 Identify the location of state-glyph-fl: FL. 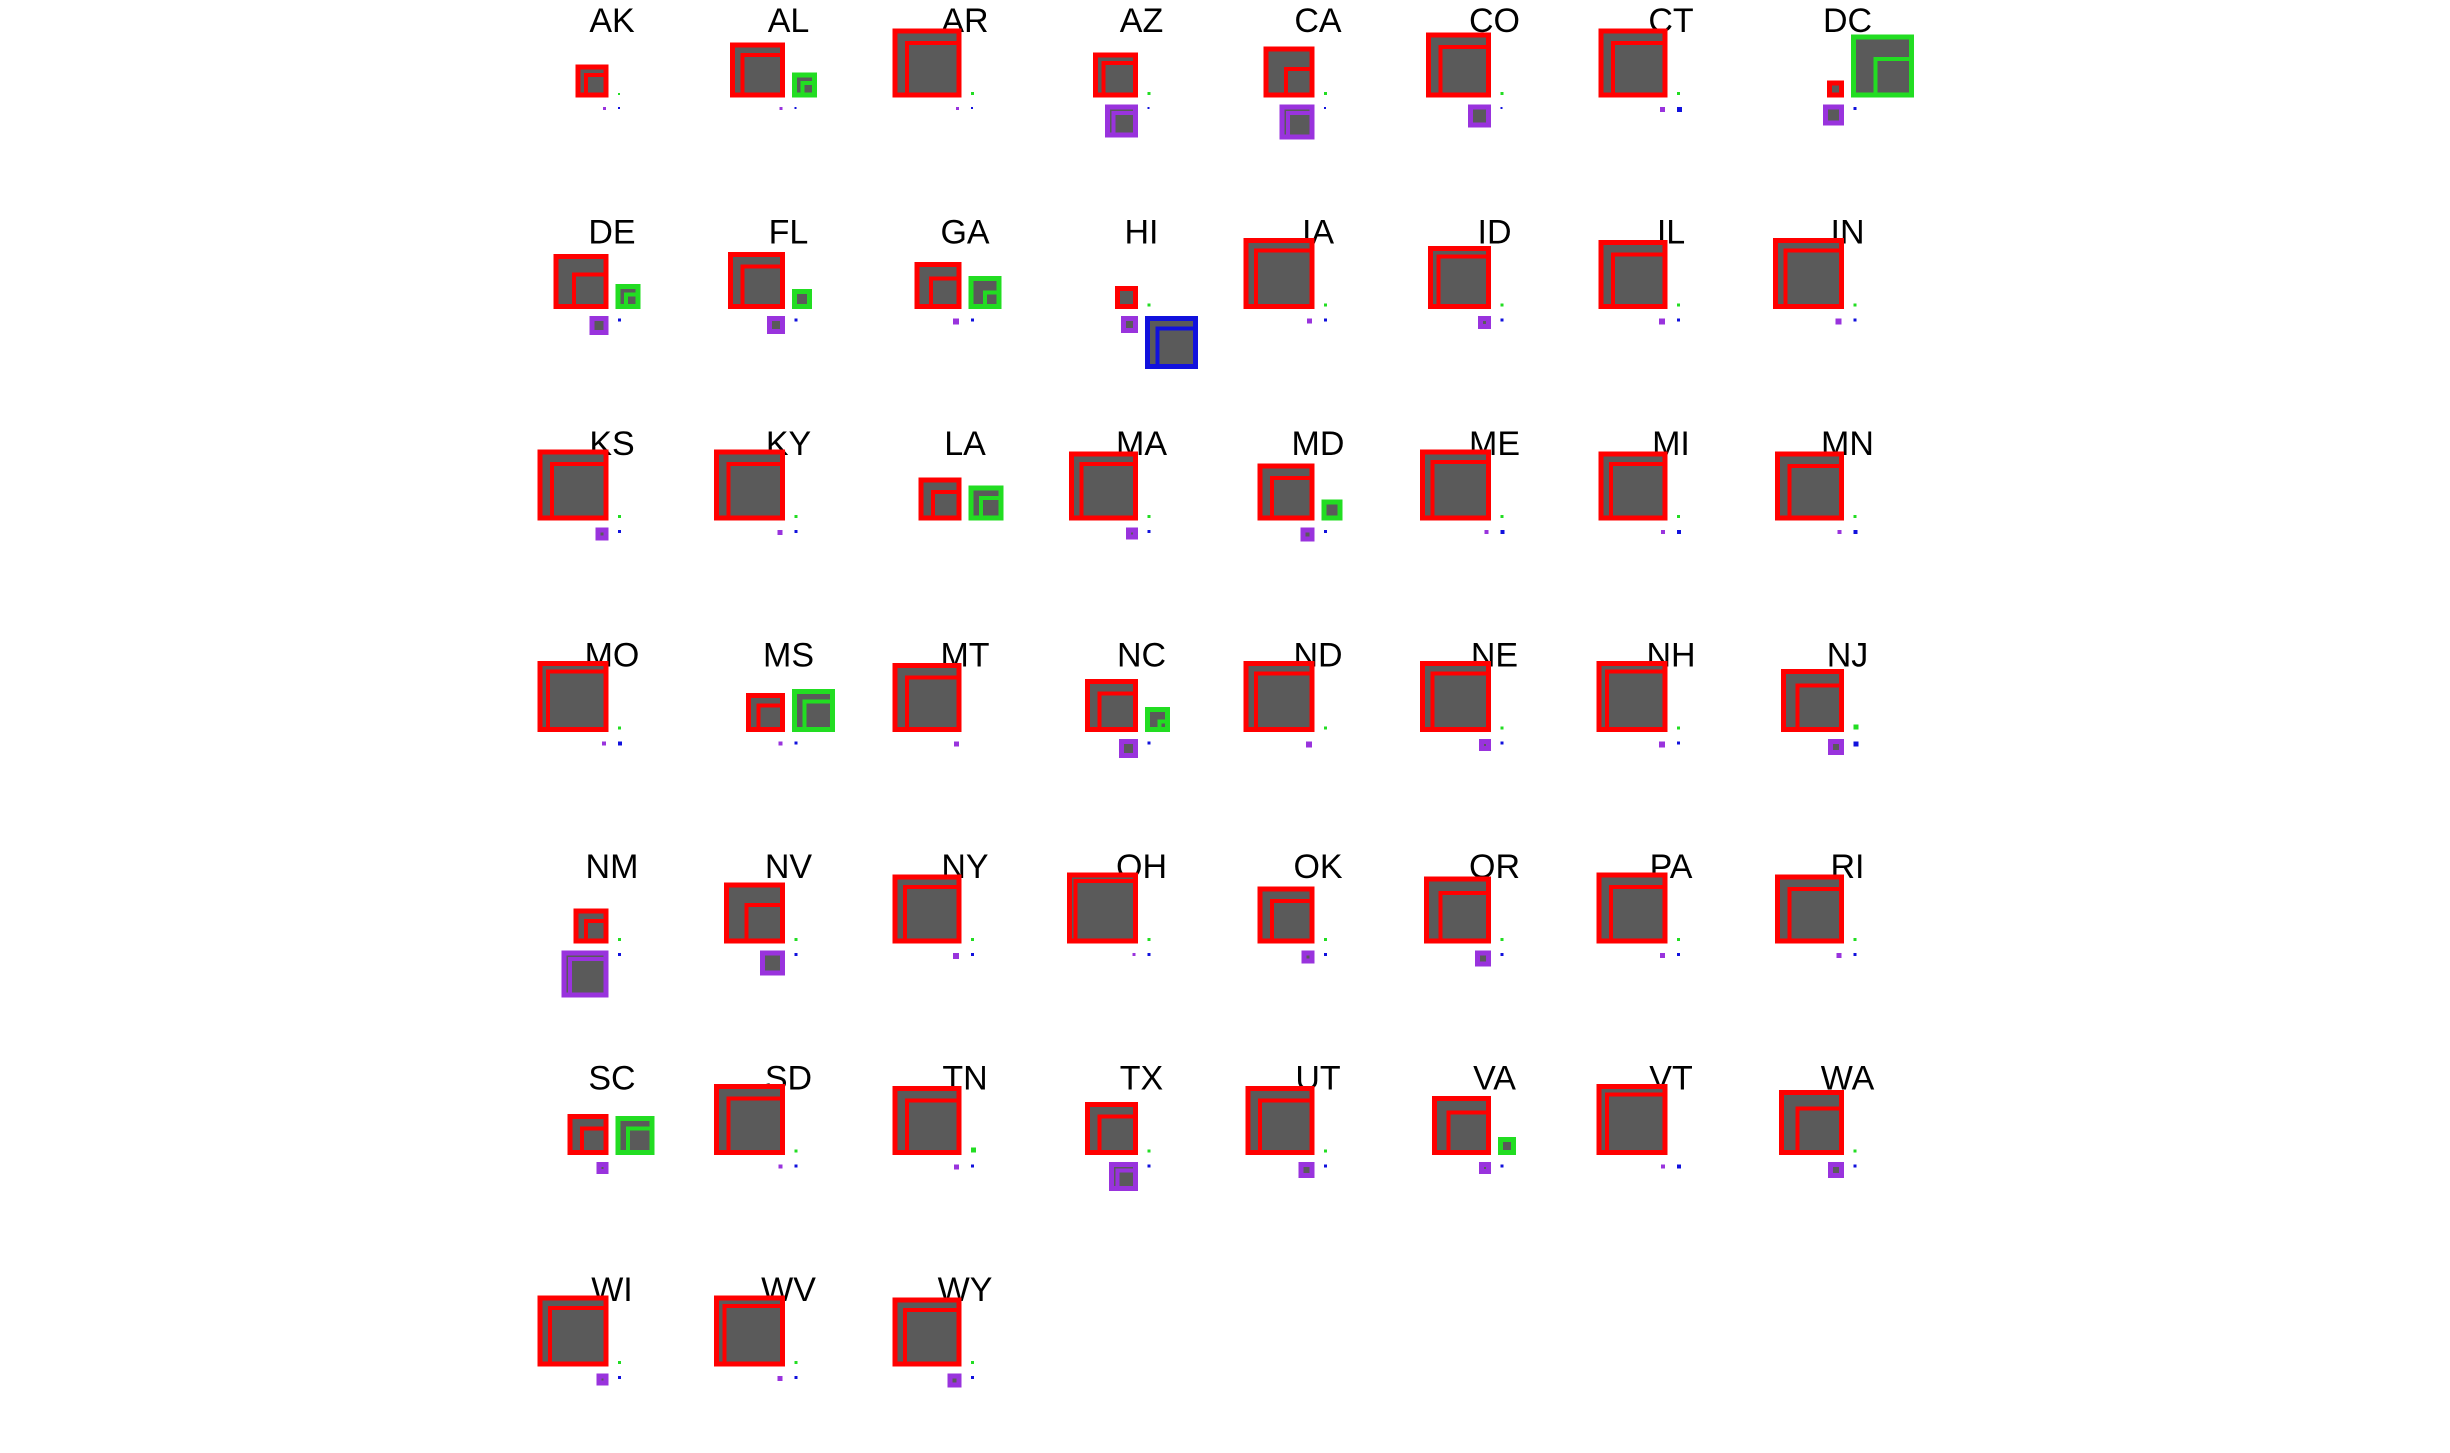
(770, 274).